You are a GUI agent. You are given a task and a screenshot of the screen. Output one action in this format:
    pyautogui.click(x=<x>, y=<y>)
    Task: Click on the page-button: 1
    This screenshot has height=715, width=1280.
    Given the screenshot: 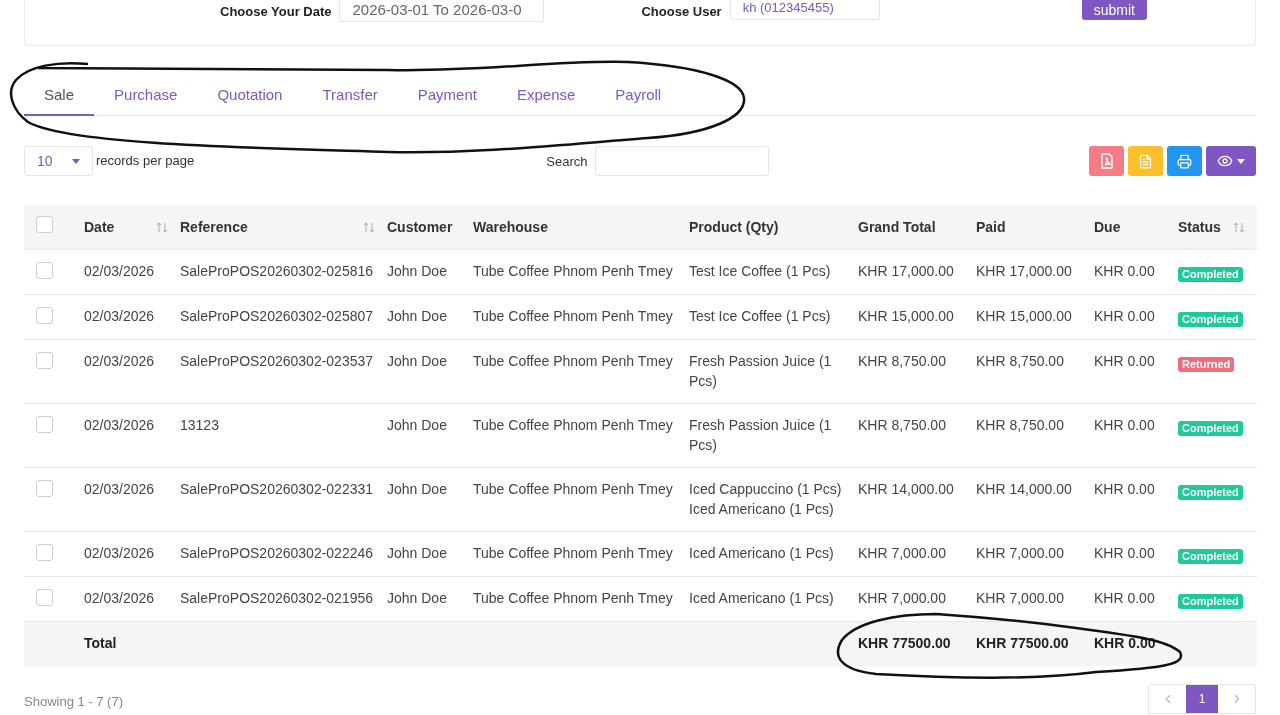 What is the action you would take?
    pyautogui.click(x=1202, y=699)
    